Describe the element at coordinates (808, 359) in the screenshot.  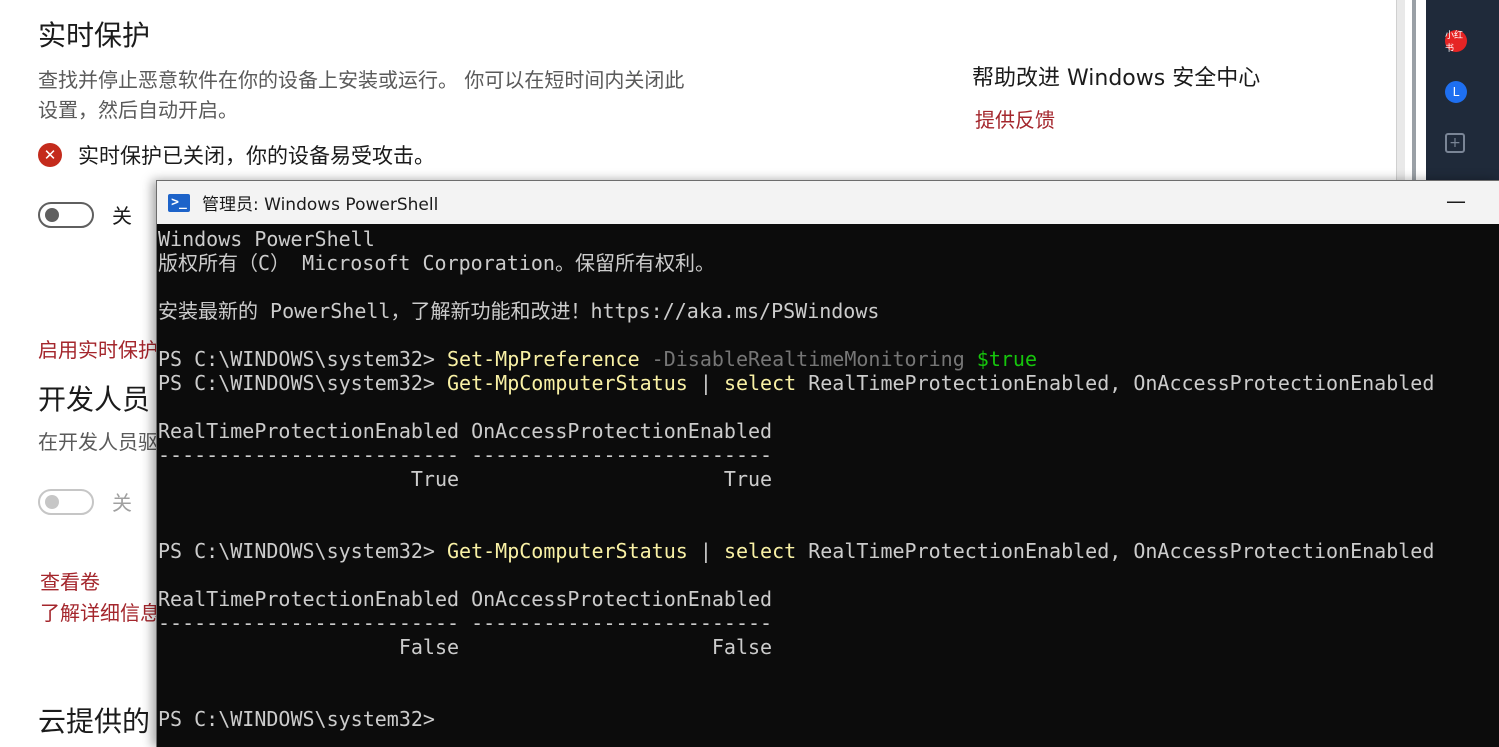
I see `parameter: -DisableRealtimeMonitoring` at that location.